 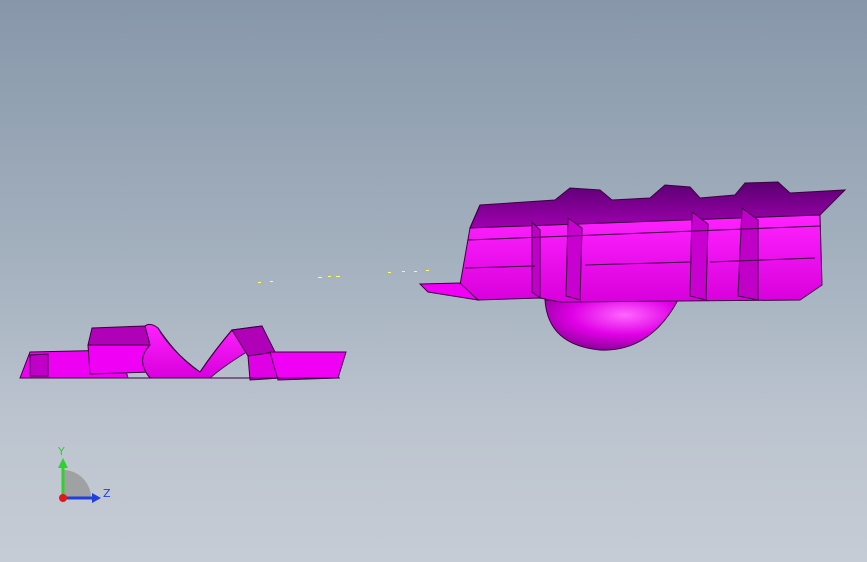 I want to click on right-sheet-part, so click(x=632, y=266).